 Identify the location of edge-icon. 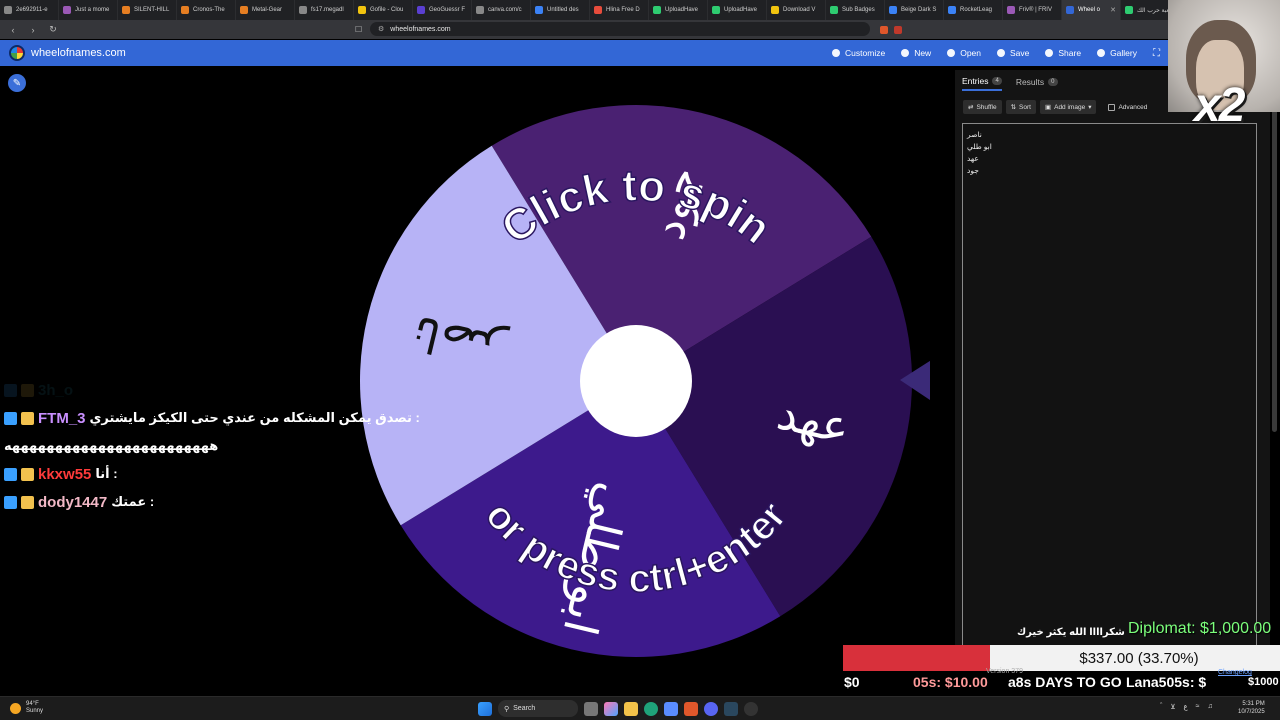
(651, 708).